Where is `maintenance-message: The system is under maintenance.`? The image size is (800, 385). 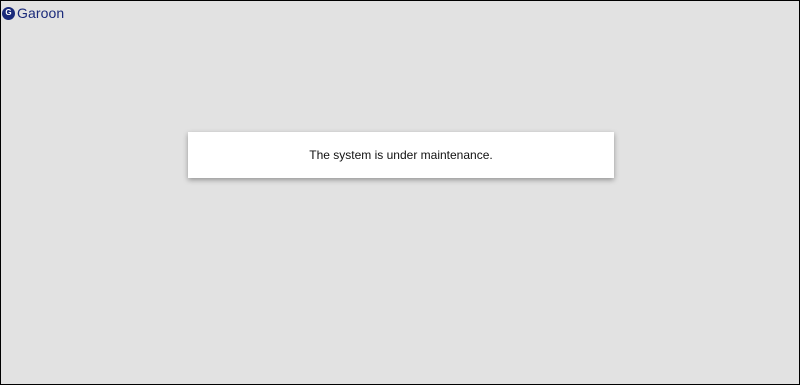 maintenance-message: The system is under maintenance. is located at coordinates (401, 155).